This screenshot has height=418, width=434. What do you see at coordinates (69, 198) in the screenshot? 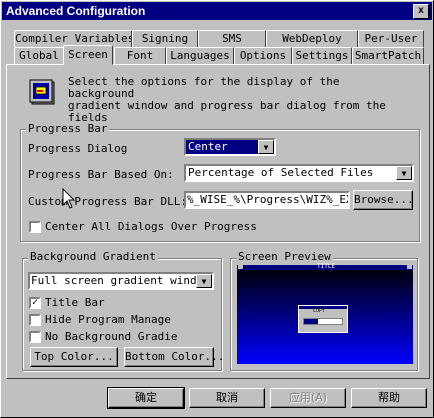
I see `mouse-cursor-icon` at bounding box center [69, 198].